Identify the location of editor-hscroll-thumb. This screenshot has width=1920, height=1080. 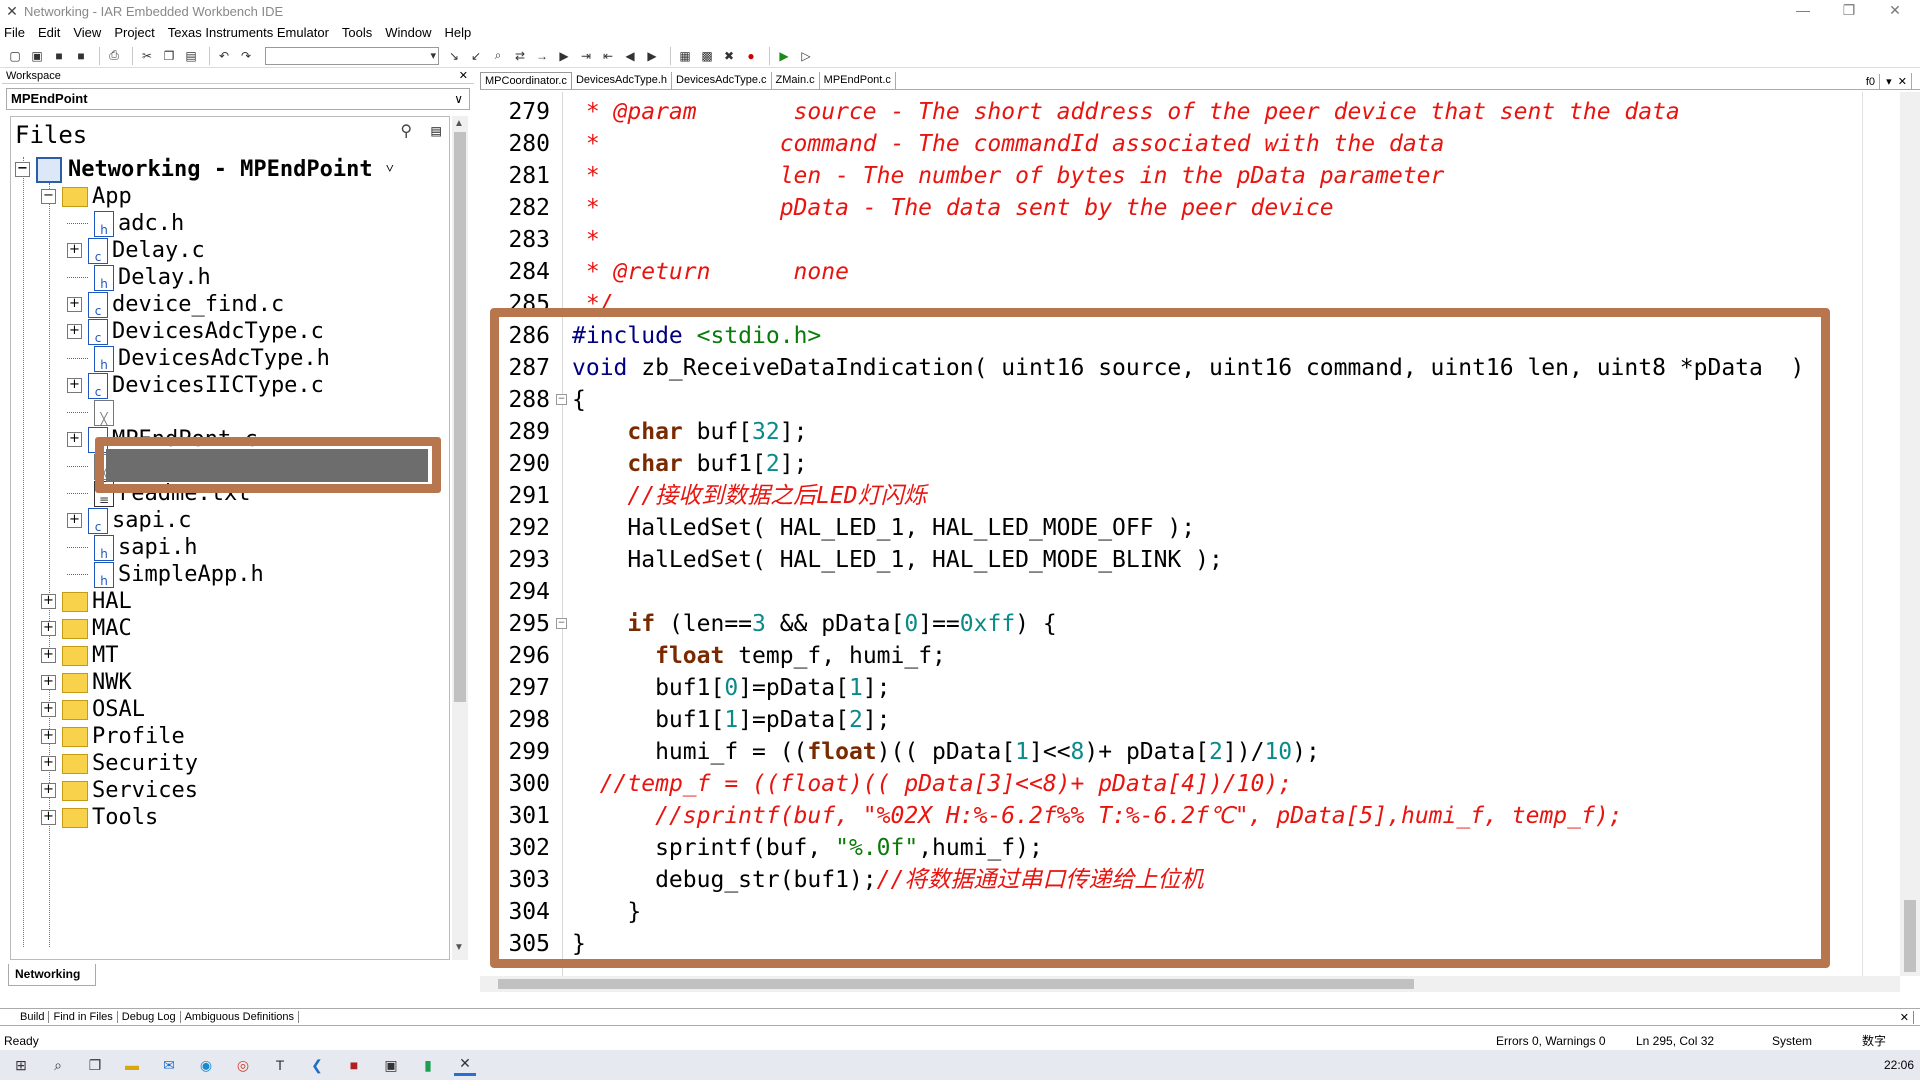
(956, 984).